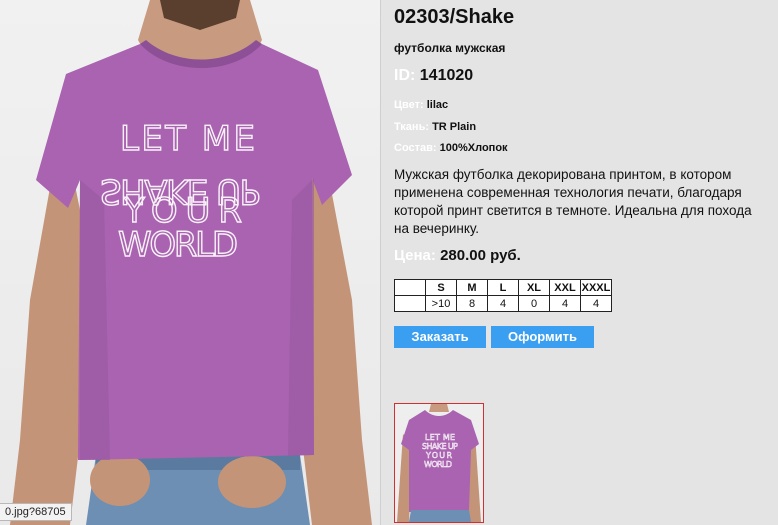 This screenshot has height=525, width=778. What do you see at coordinates (454, 17) in the screenshot?
I see `product-title: 02303/Shake` at bounding box center [454, 17].